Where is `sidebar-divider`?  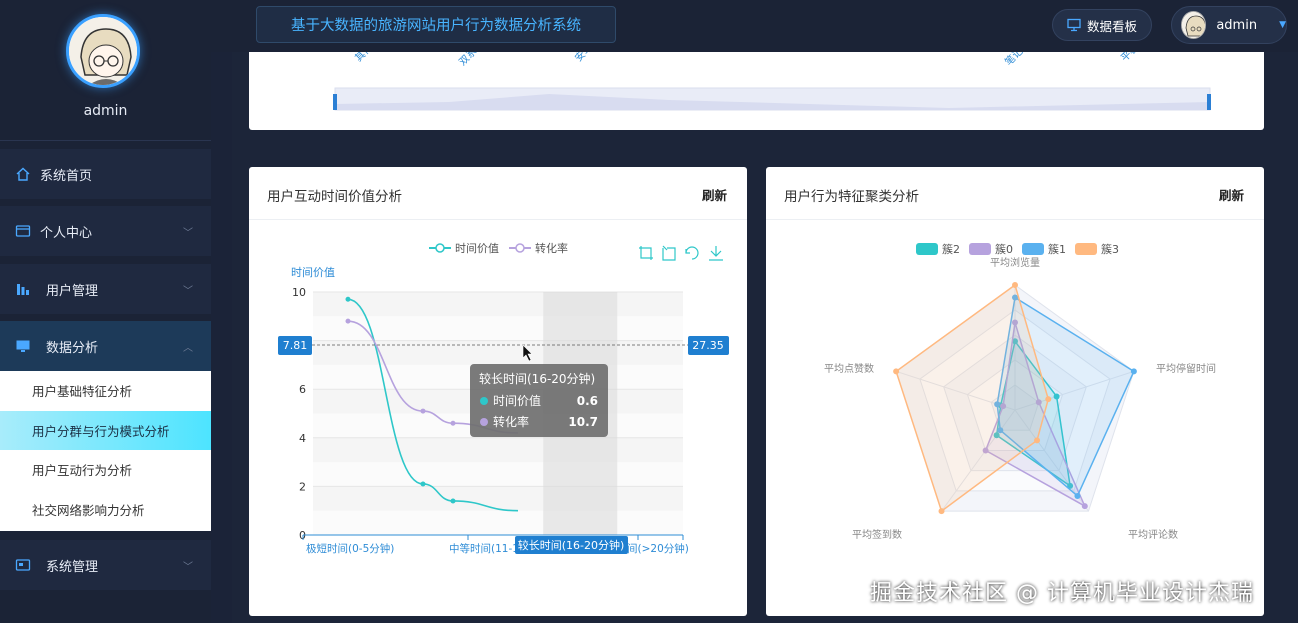 sidebar-divider is located at coordinates (105, 140).